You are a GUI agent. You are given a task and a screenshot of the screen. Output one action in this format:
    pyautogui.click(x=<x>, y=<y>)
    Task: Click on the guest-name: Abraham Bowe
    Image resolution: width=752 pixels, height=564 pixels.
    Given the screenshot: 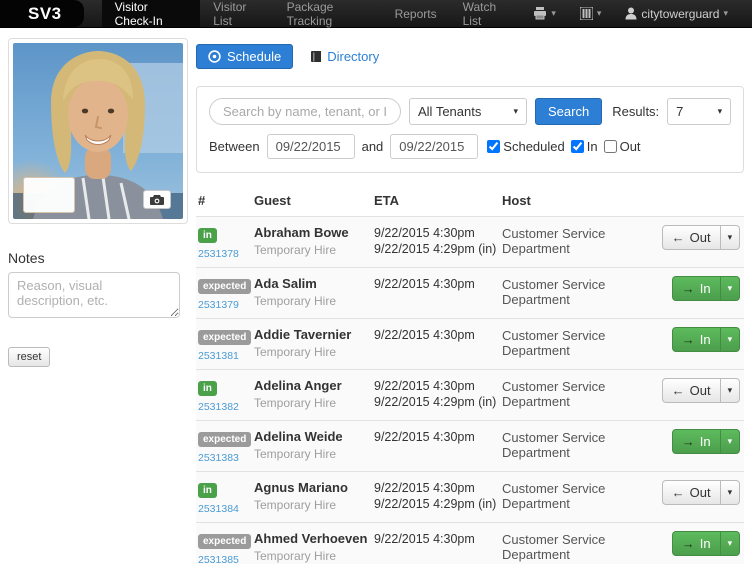 What is the action you would take?
    pyautogui.click(x=301, y=232)
    